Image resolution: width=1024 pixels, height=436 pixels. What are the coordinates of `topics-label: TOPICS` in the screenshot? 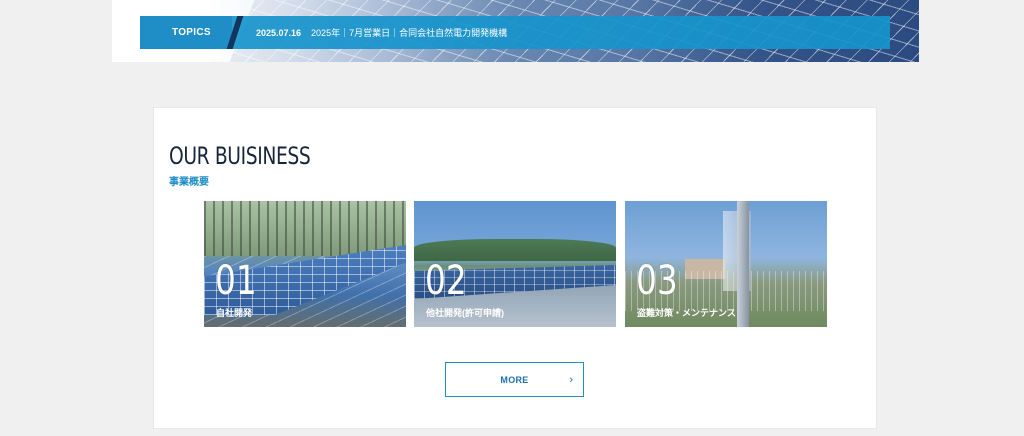 It's located at (186, 32).